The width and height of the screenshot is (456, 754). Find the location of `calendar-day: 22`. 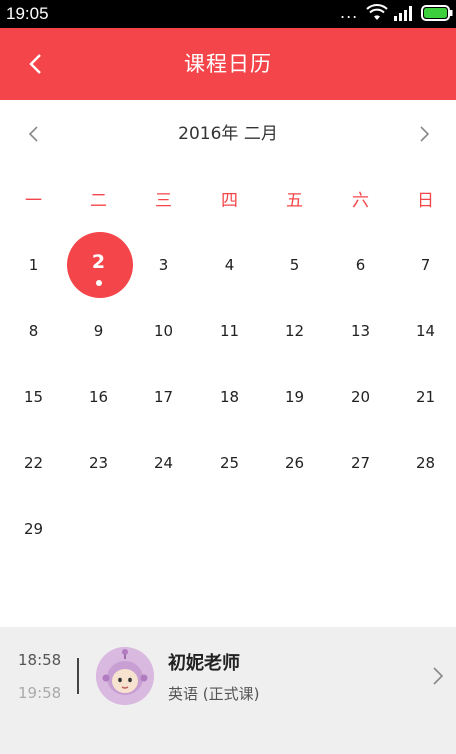

calendar-day: 22 is located at coordinates (33, 463).